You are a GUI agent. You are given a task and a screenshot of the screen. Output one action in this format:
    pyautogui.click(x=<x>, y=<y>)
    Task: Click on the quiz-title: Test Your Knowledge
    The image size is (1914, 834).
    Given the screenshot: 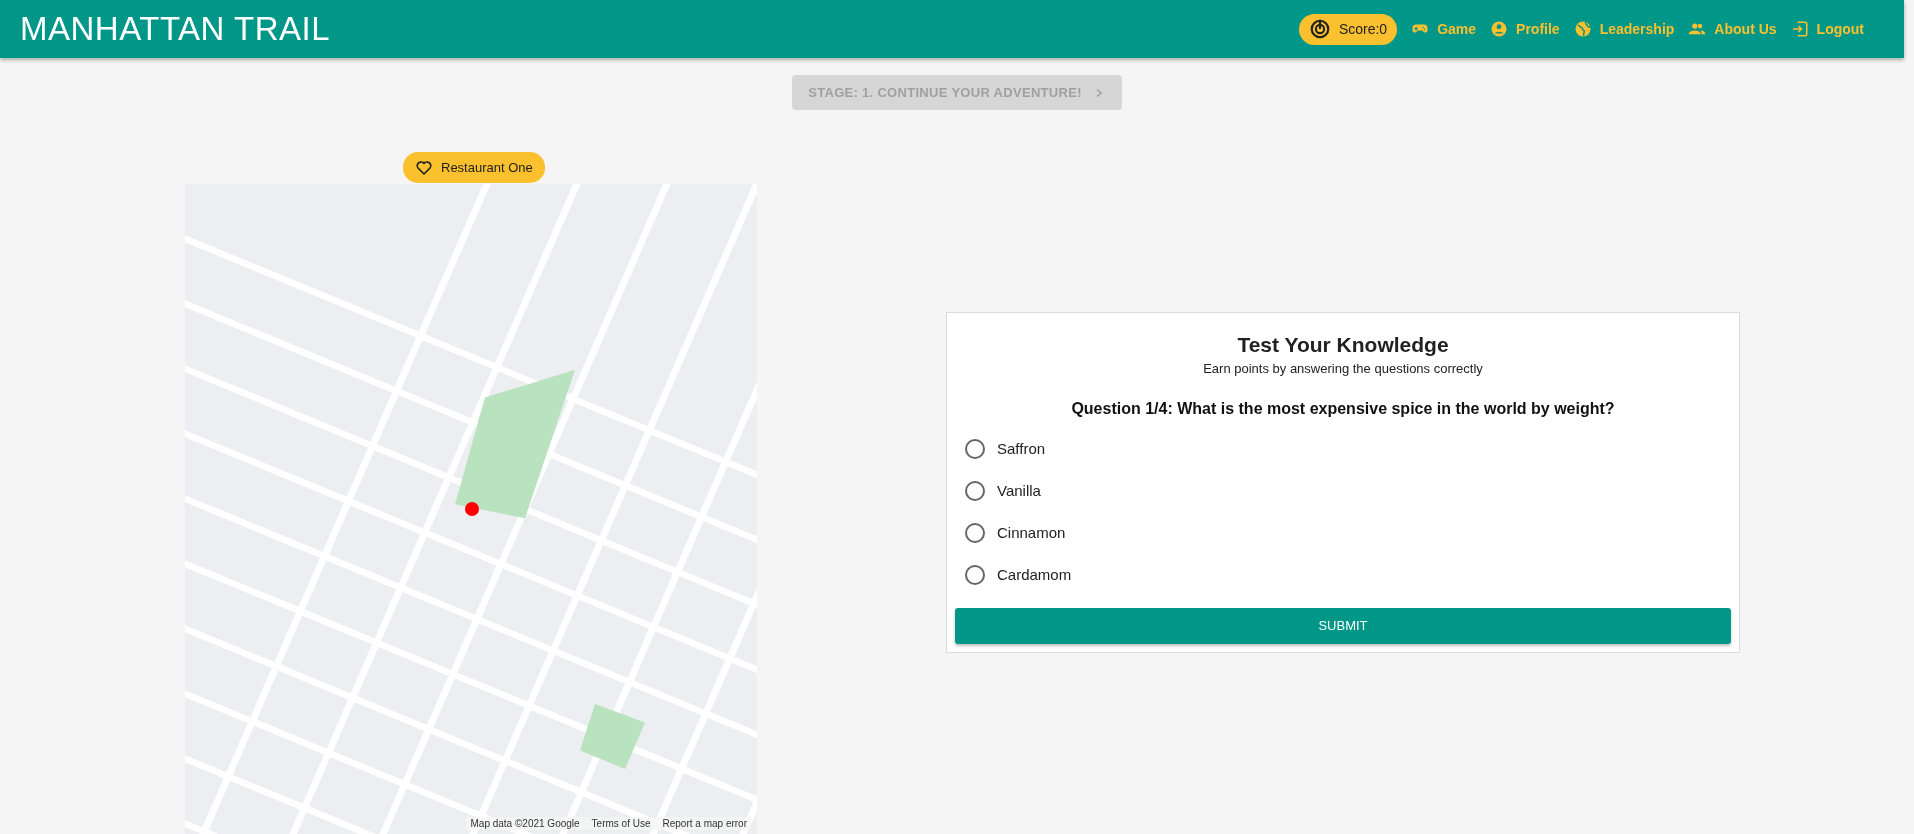 What is the action you would take?
    pyautogui.click(x=1343, y=344)
    